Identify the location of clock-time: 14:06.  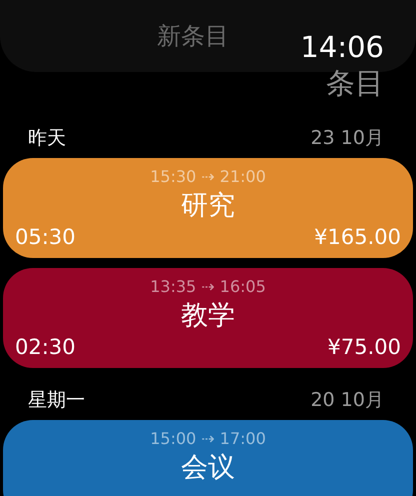
(342, 47).